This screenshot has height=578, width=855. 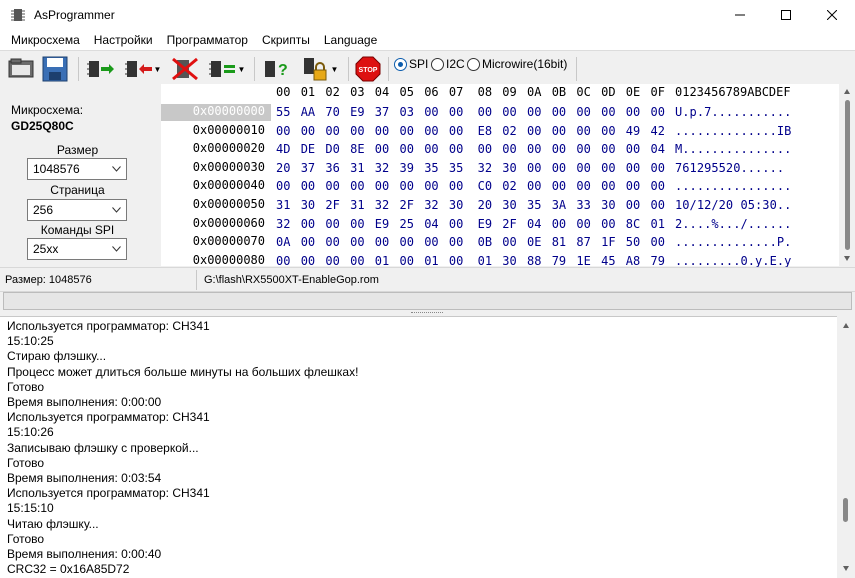 I want to click on menu-programmer: Программатор, so click(x=207, y=40).